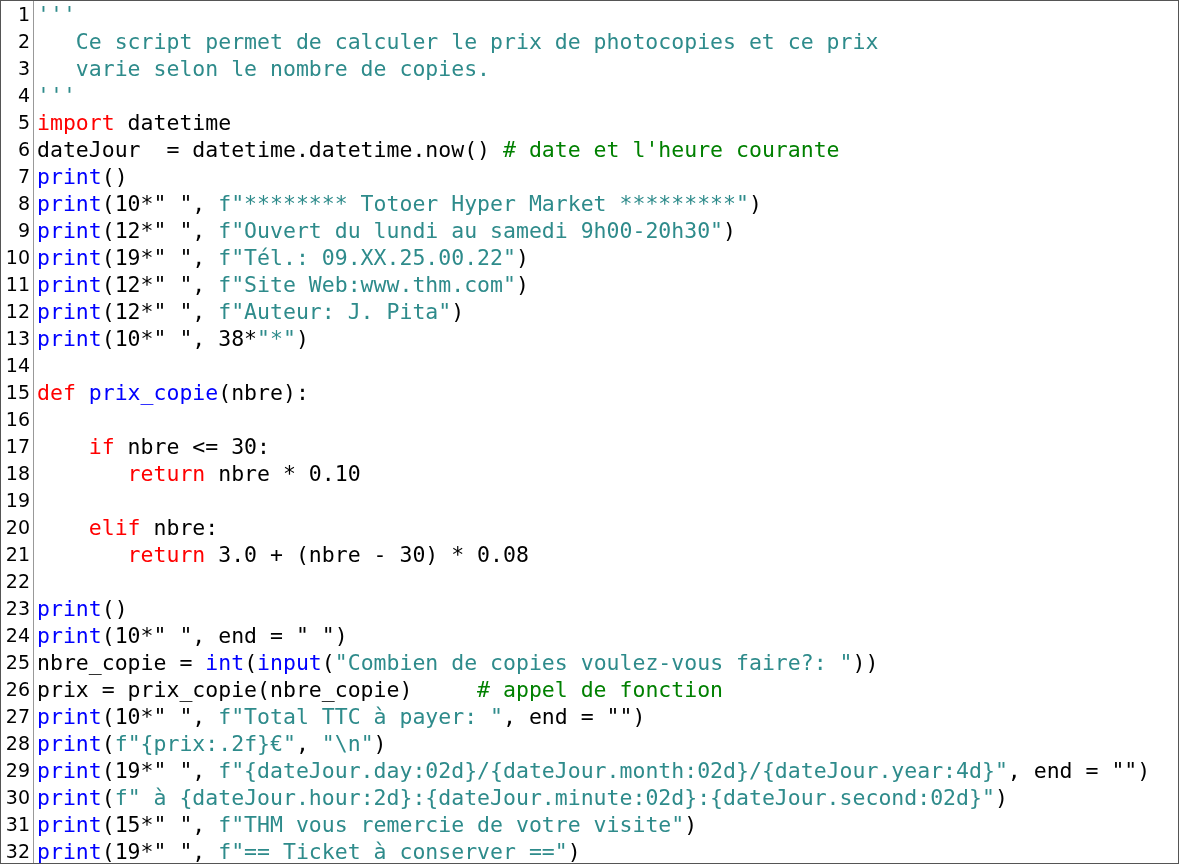  I want to click on code-line: print(12*" ", f"Auteur: J. Pita"), so click(251, 311).